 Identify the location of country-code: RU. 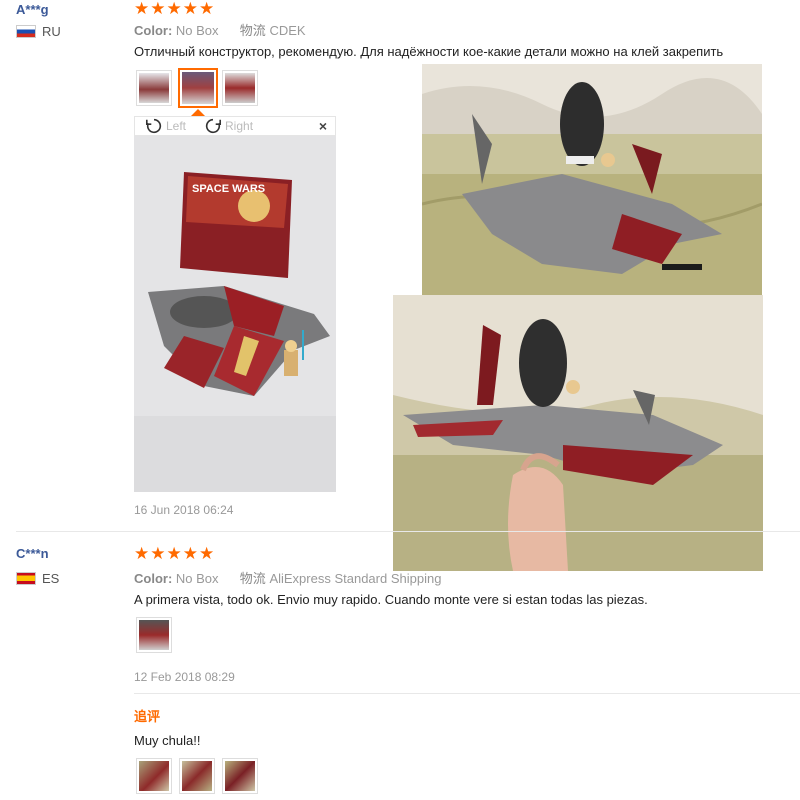
(51, 31).